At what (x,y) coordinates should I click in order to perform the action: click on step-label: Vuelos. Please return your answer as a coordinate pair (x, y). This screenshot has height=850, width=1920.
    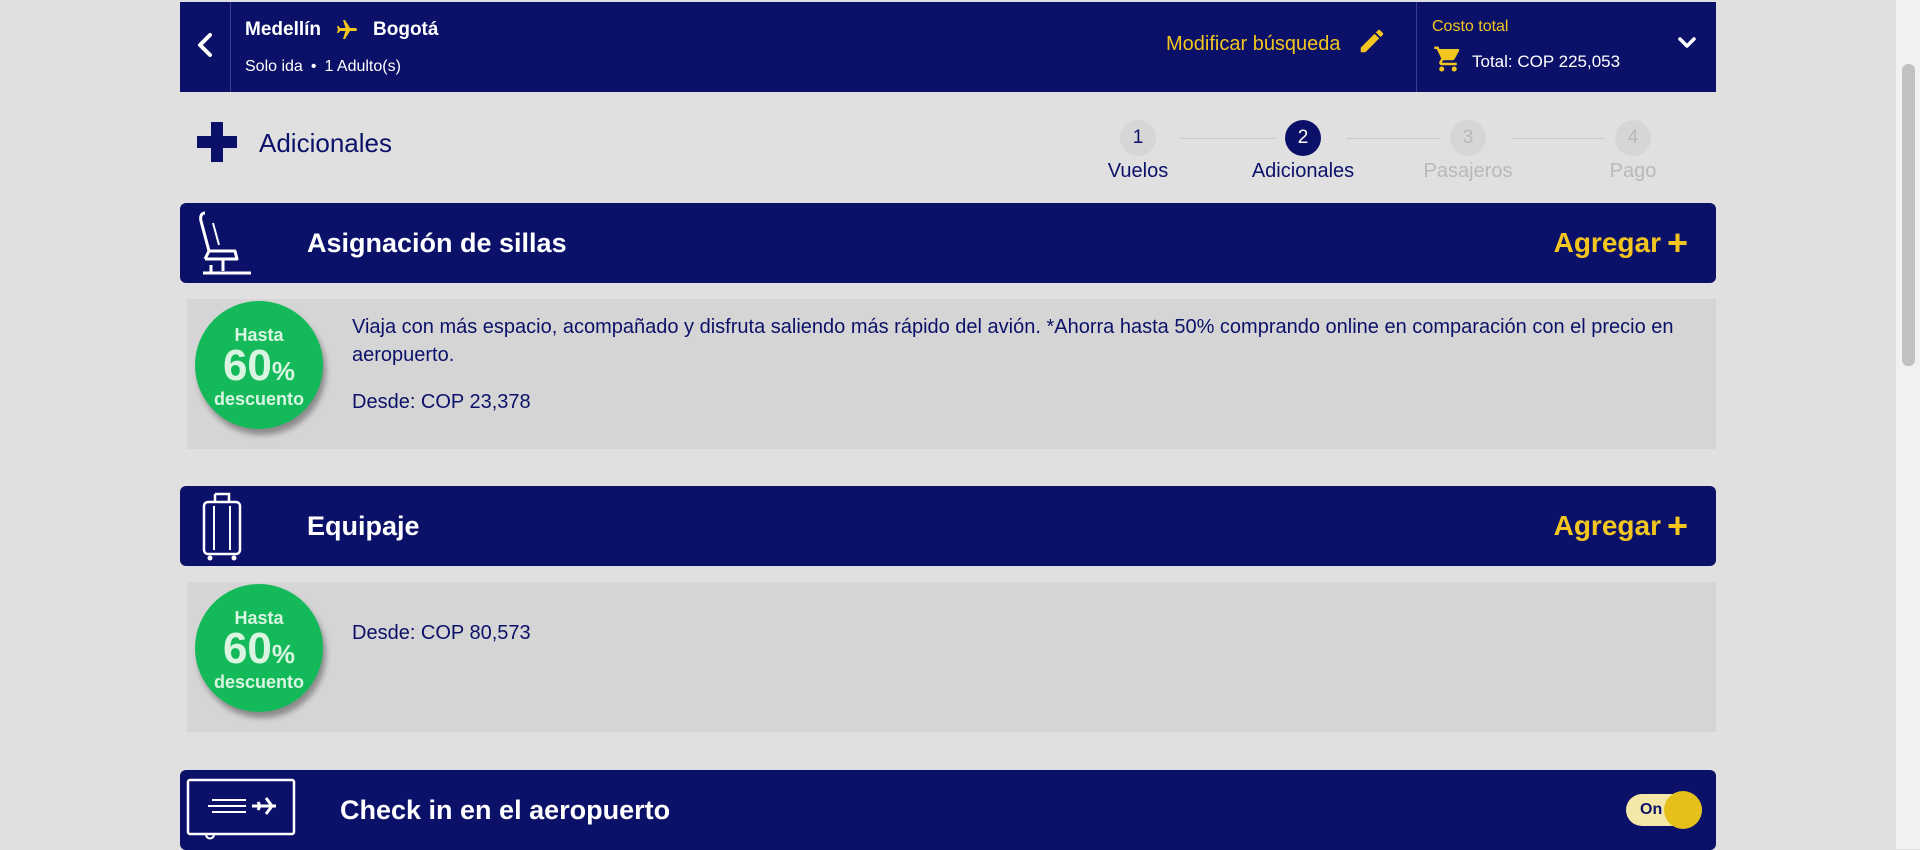
    Looking at the image, I should click on (1138, 171).